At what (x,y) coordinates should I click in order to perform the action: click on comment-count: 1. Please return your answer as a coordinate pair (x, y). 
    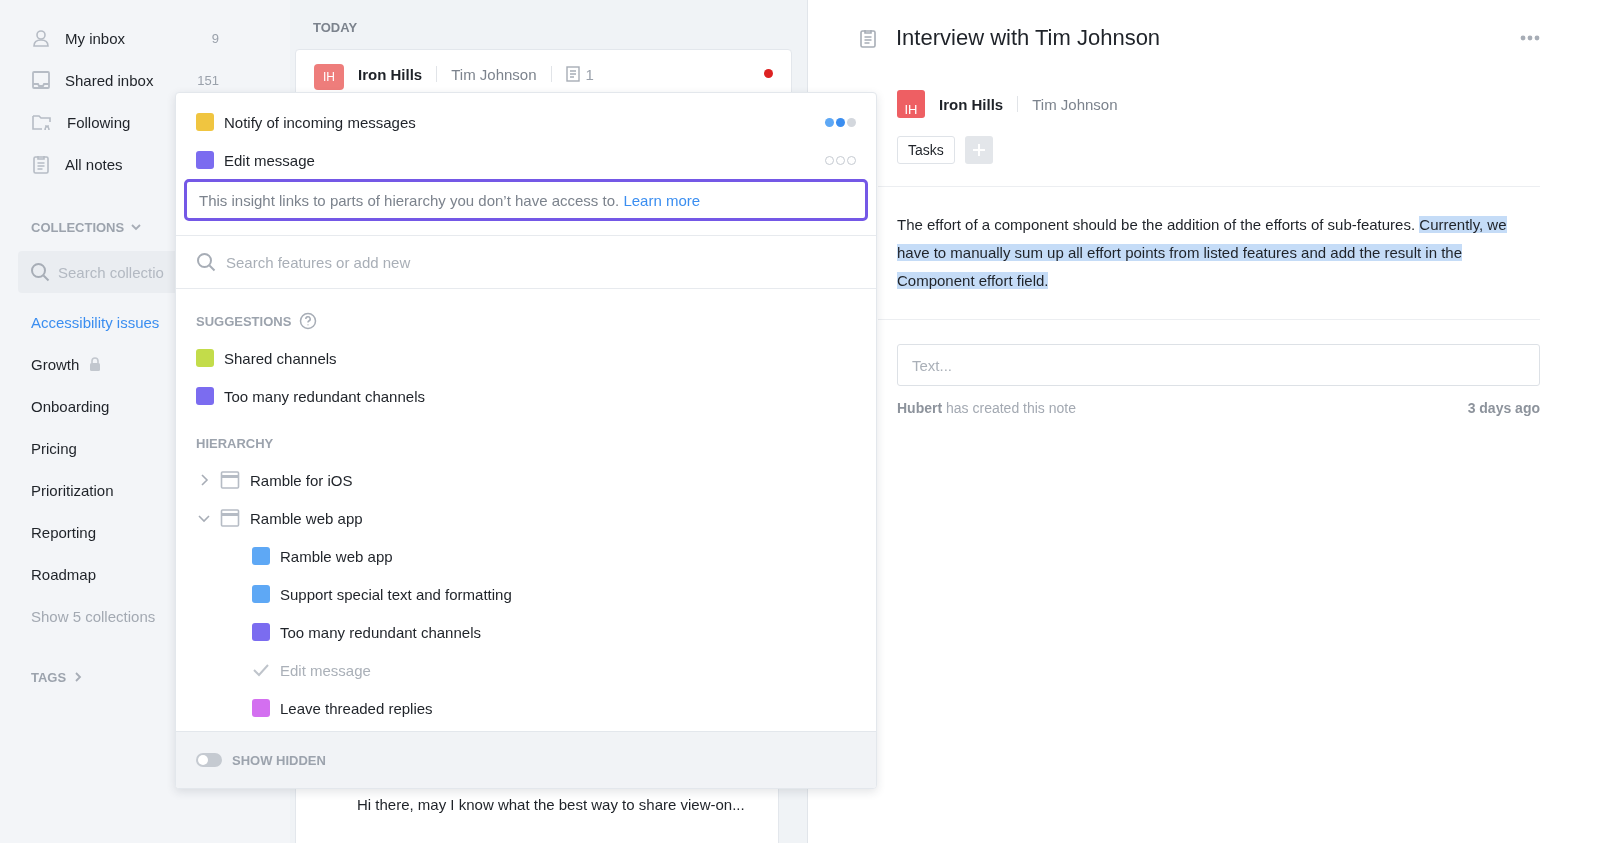
    Looking at the image, I should click on (589, 74).